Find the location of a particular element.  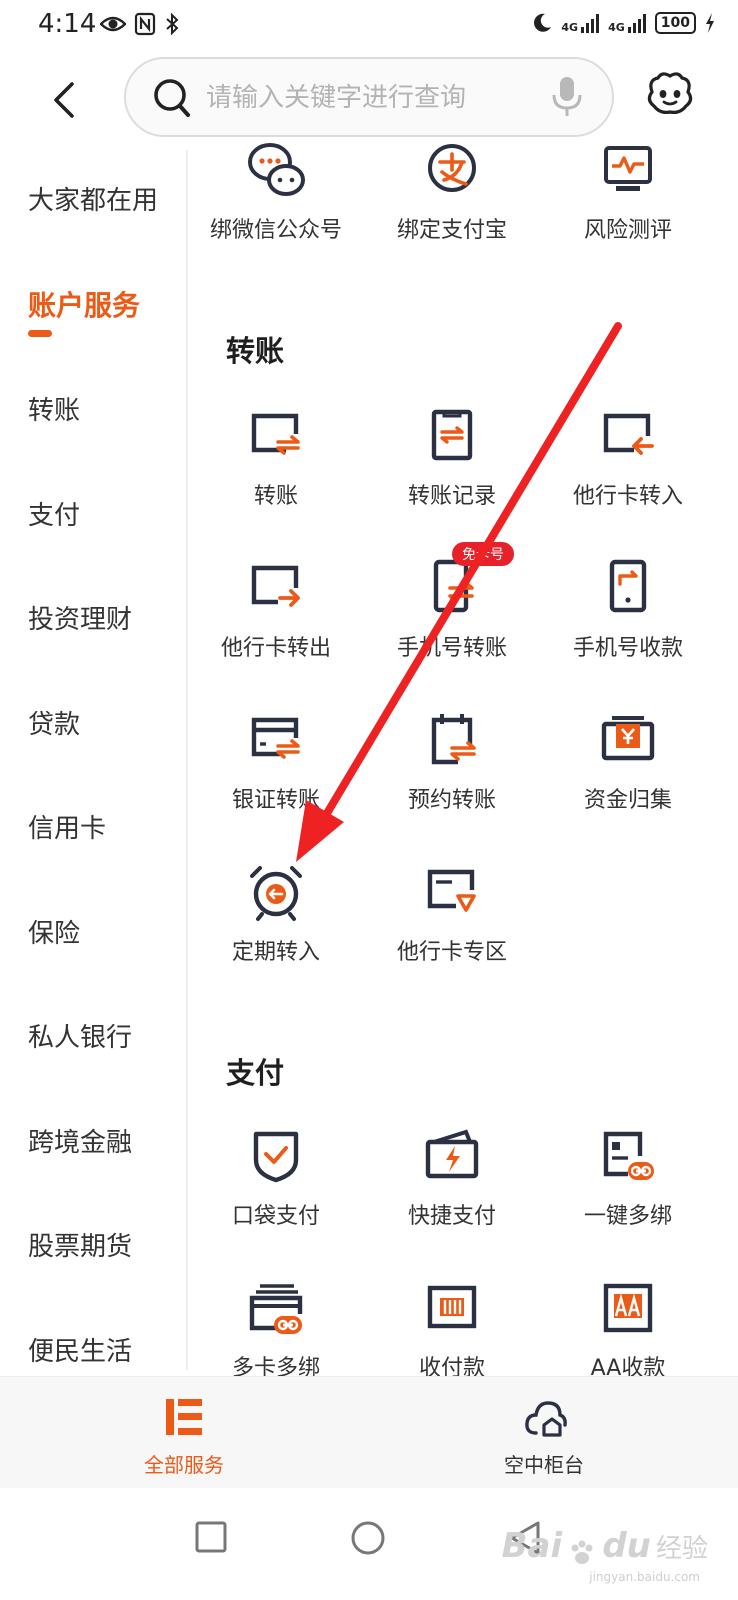

service-receive-pay: 收付款 is located at coordinates (452, 1327).